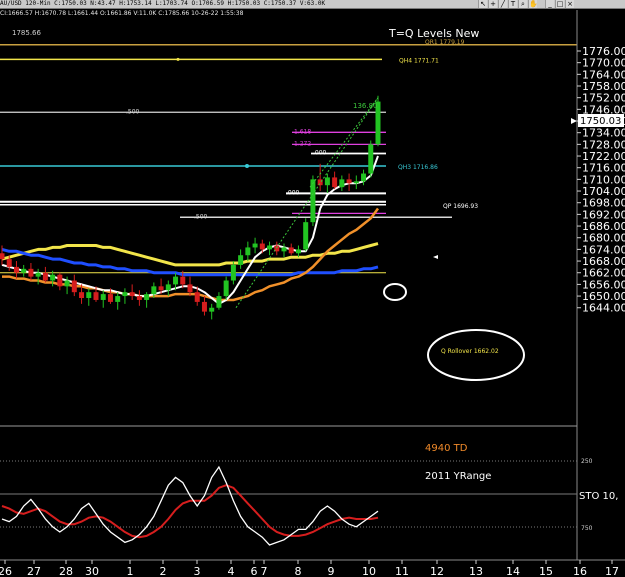 This screenshot has height=577, width=625. I want to click on time-tick-label: 2, so click(163, 571).